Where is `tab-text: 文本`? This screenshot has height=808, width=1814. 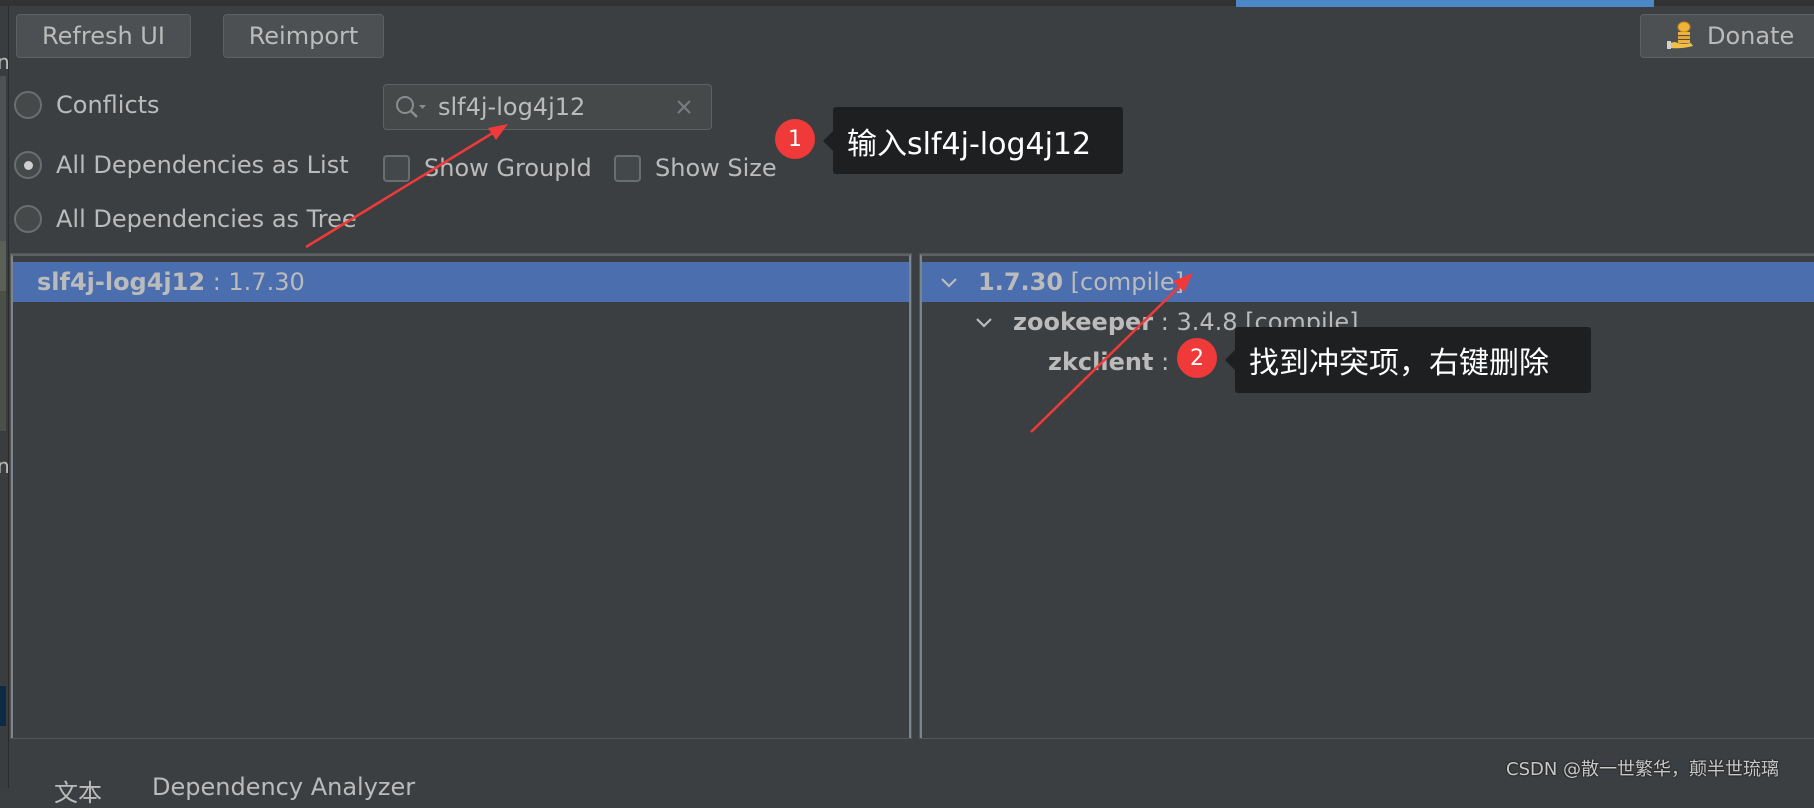 tab-text: 文本 is located at coordinates (78, 790).